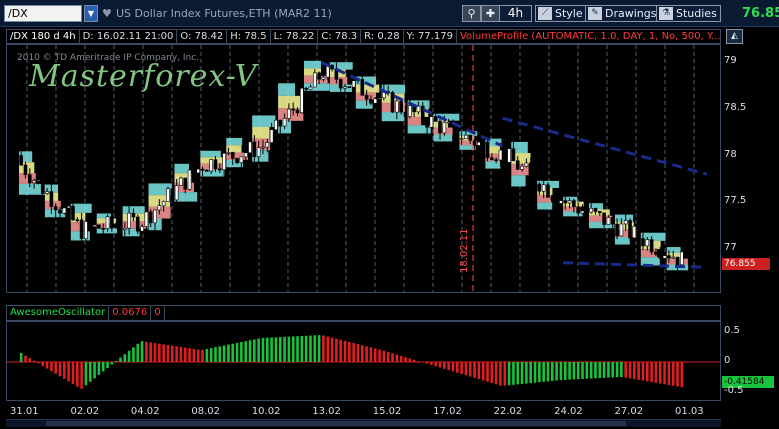 The image size is (779, 429). I want to click on price-tick-label: 77.5, so click(735, 201).